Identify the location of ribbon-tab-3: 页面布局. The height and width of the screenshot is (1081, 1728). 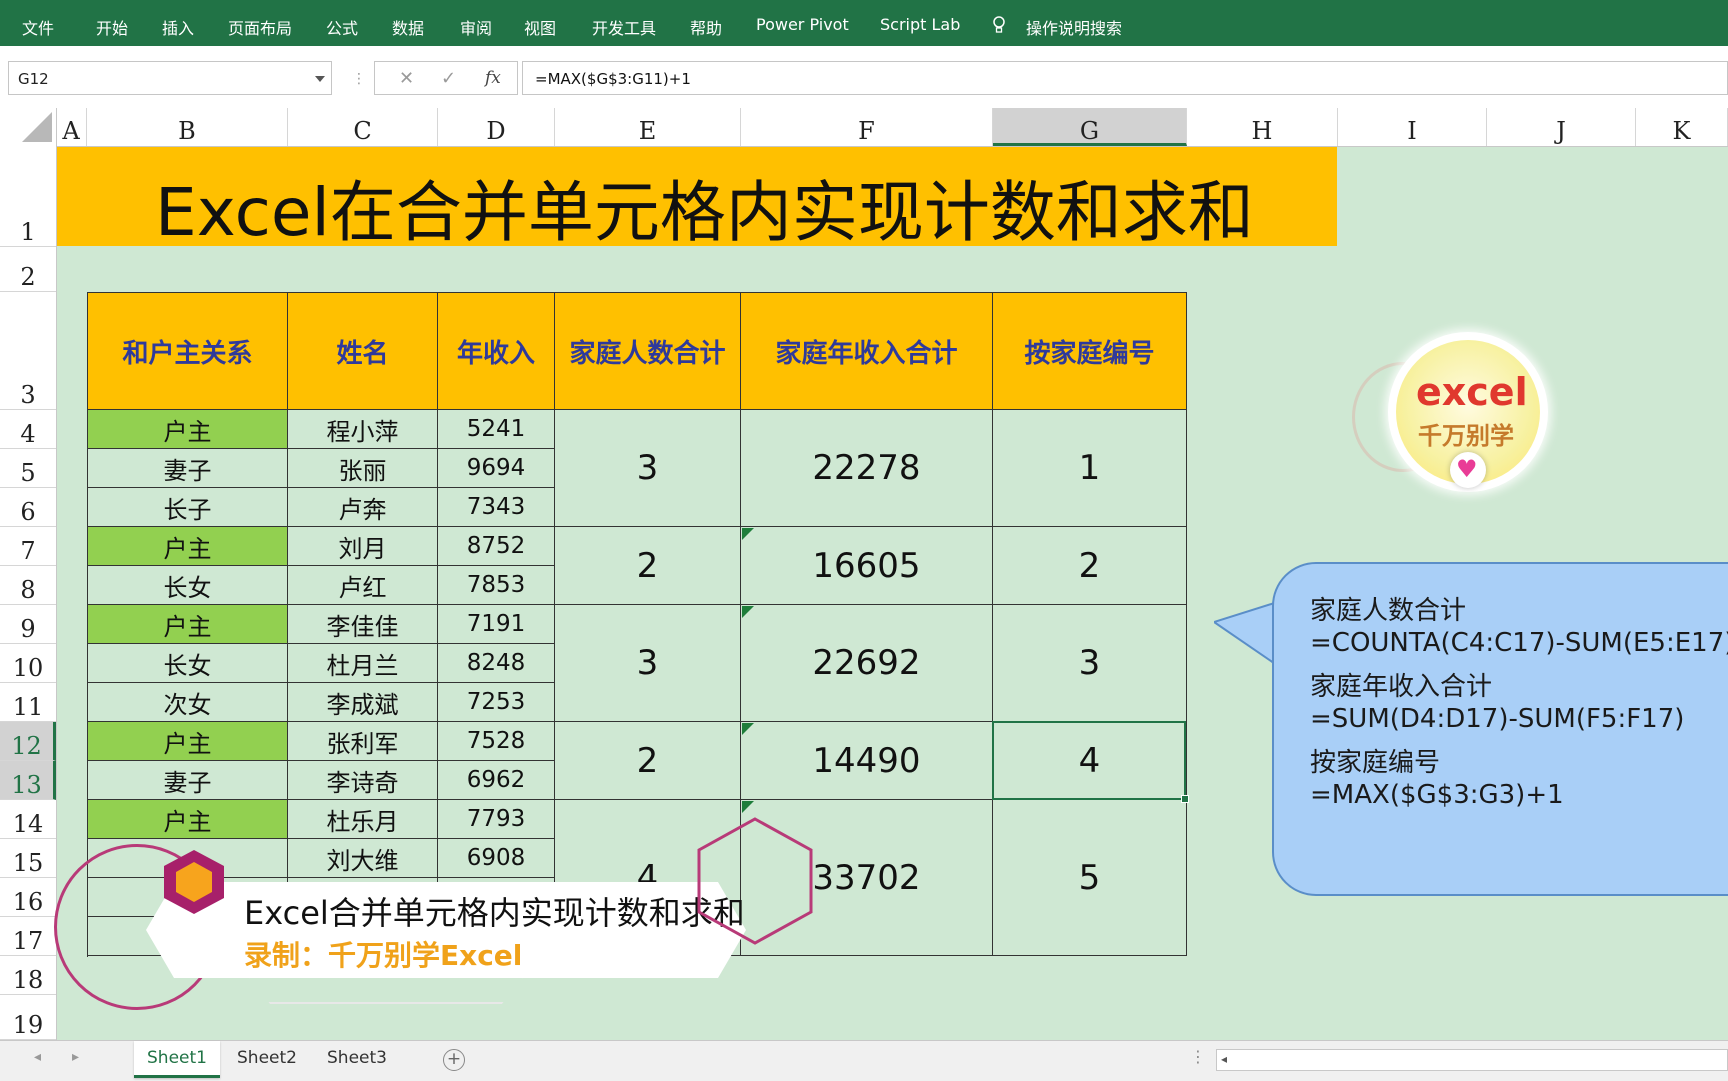
(260, 27).